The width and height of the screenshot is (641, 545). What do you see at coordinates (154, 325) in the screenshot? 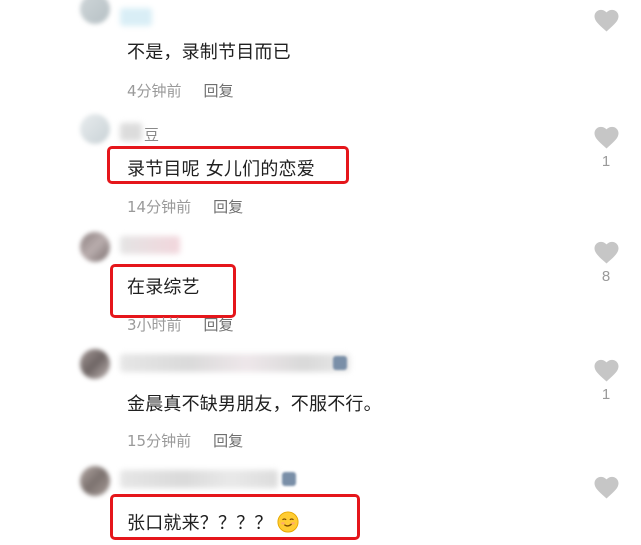
I see `comment-time: 3小时前` at bounding box center [154, 325].